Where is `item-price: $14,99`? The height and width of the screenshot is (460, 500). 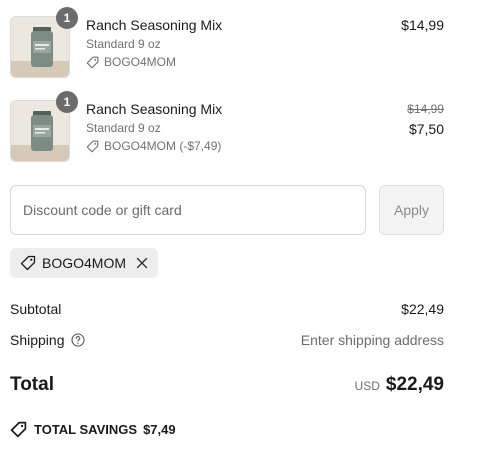 item-price: $14,99 is located at coordinates (422, 25).